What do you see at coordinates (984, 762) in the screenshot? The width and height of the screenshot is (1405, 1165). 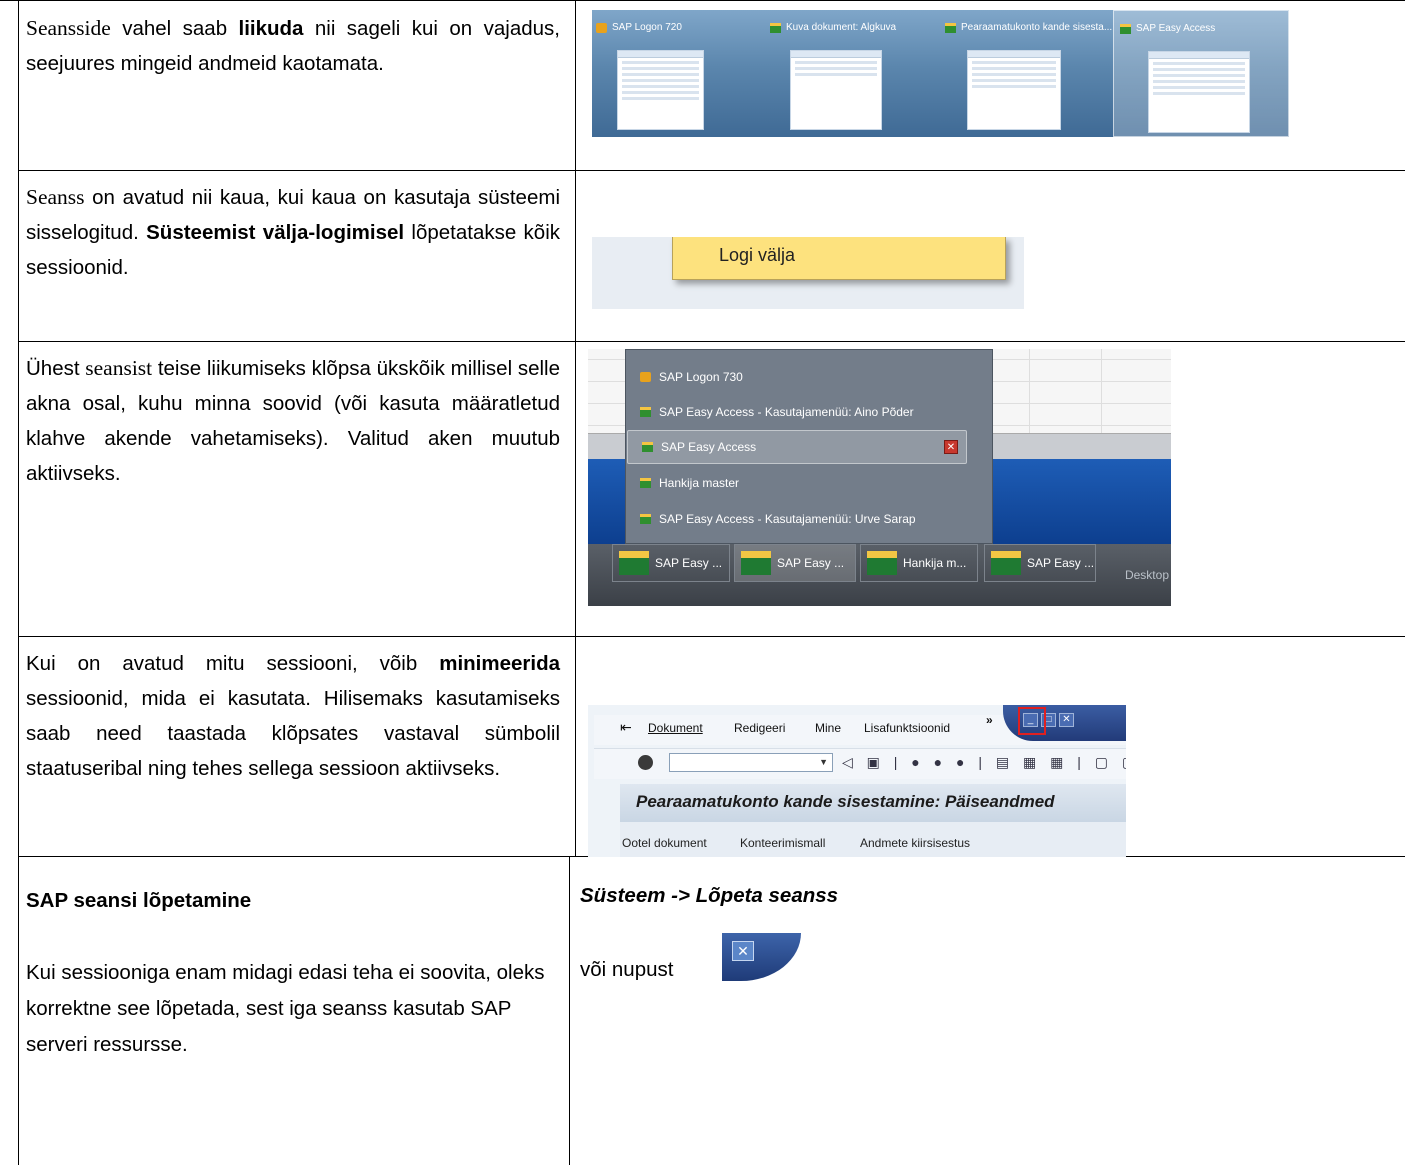 I see `toolbar-icons: ◁ ▣ | ● ● ● | ▤ ▦ ▦ | ▢ ▢` at bounding box center [984, 762].